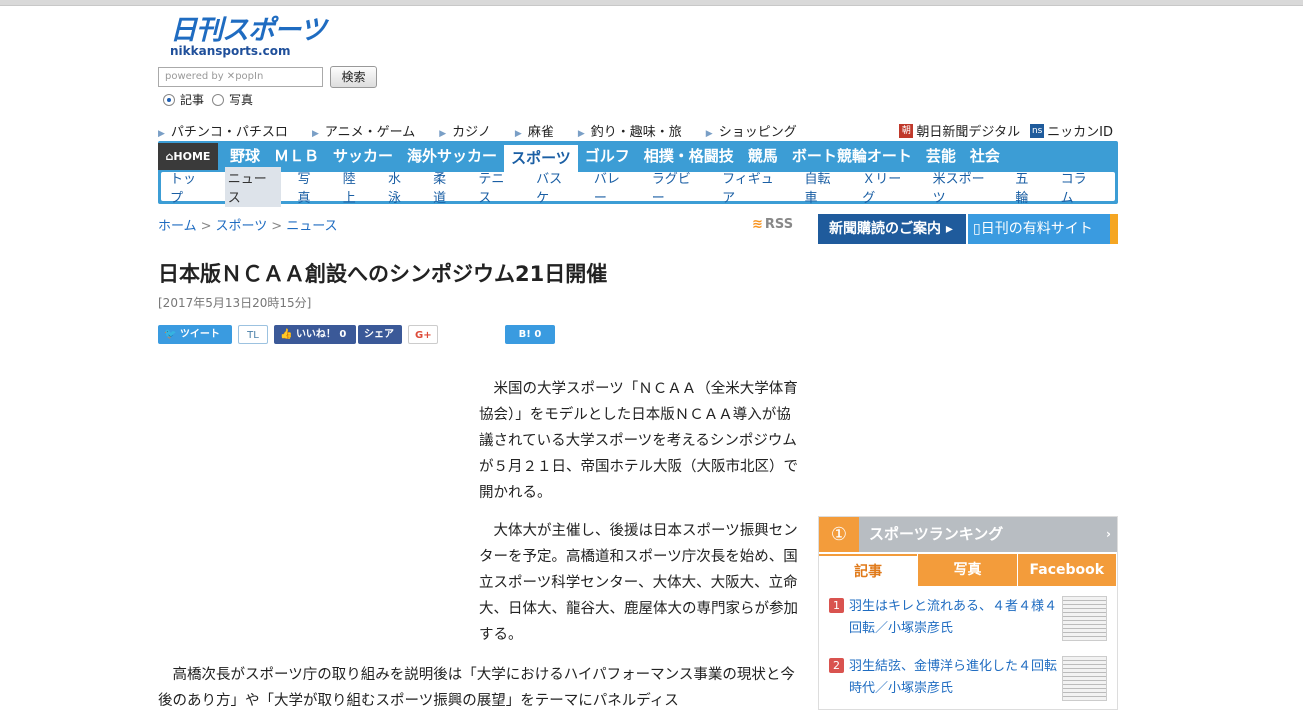 The image size is (1303, 714). What do you see at coordinates (651, 3) in the screenshot?
I see `browser-top-bar` at bounding box center [651, 3].